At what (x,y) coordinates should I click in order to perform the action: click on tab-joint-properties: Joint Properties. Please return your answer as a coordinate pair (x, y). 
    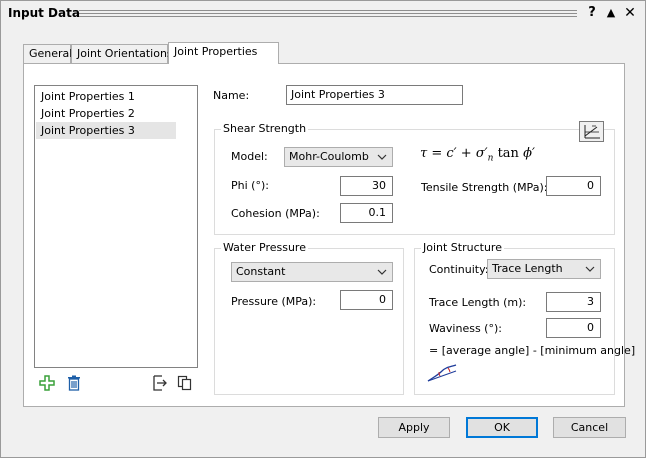
    Looking at the image, I should click on (223, 53).